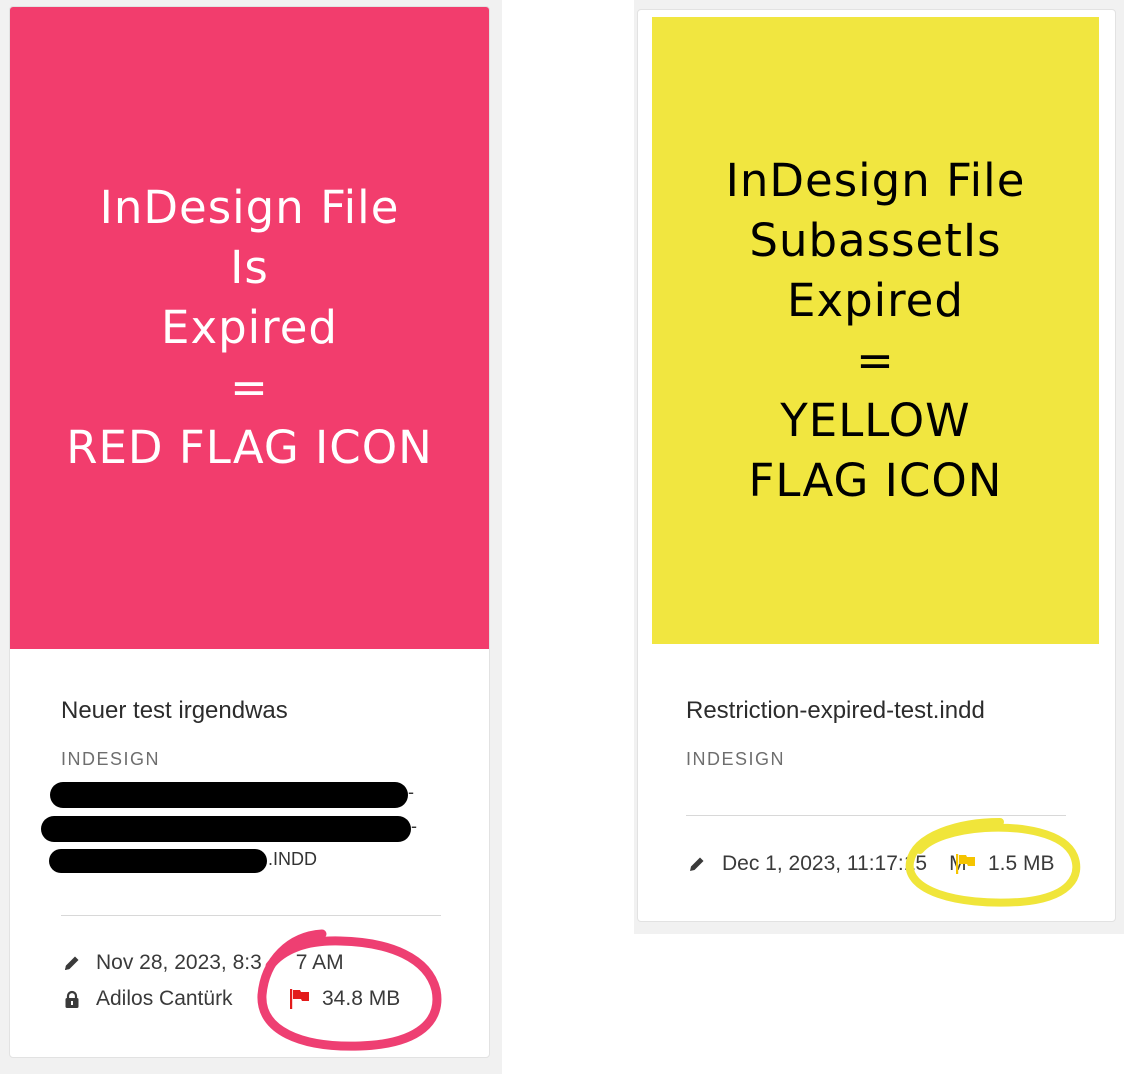 The image size is (1124, 1074). Describe the element at coordinates (292, 859) in the screenshot. I see `path-tail: .INDD` at that location.